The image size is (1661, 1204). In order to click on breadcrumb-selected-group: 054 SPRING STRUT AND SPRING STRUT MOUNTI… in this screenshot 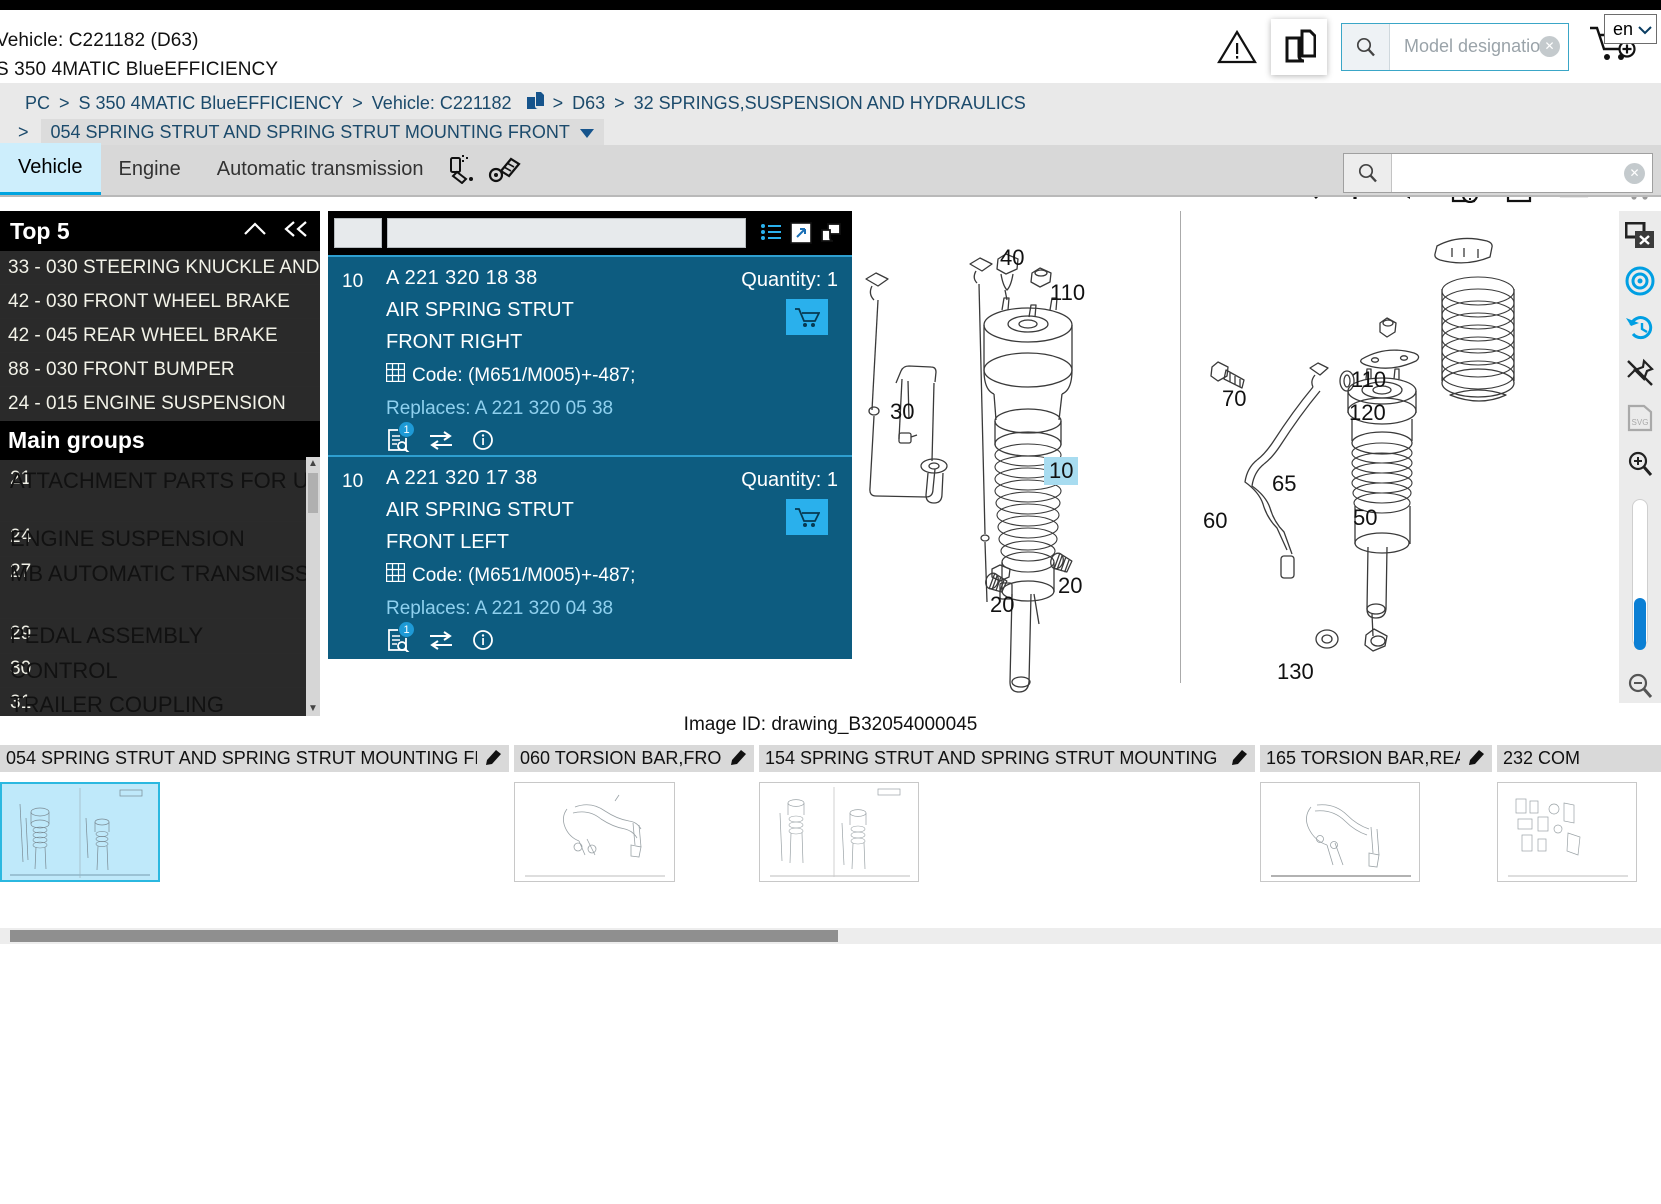, I will do `click(322, 132)`.